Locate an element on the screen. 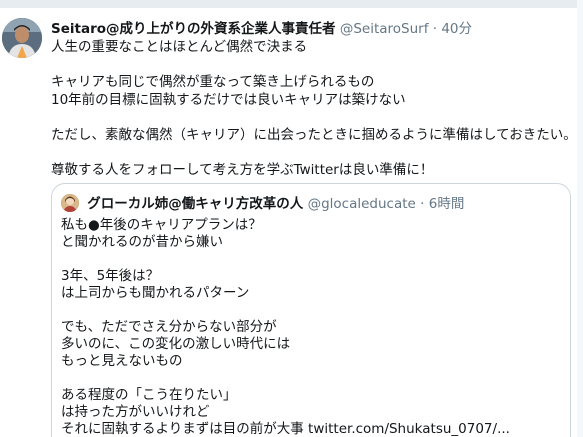  tweet-timestamp: 40分 is located at coordinates (456, 29).